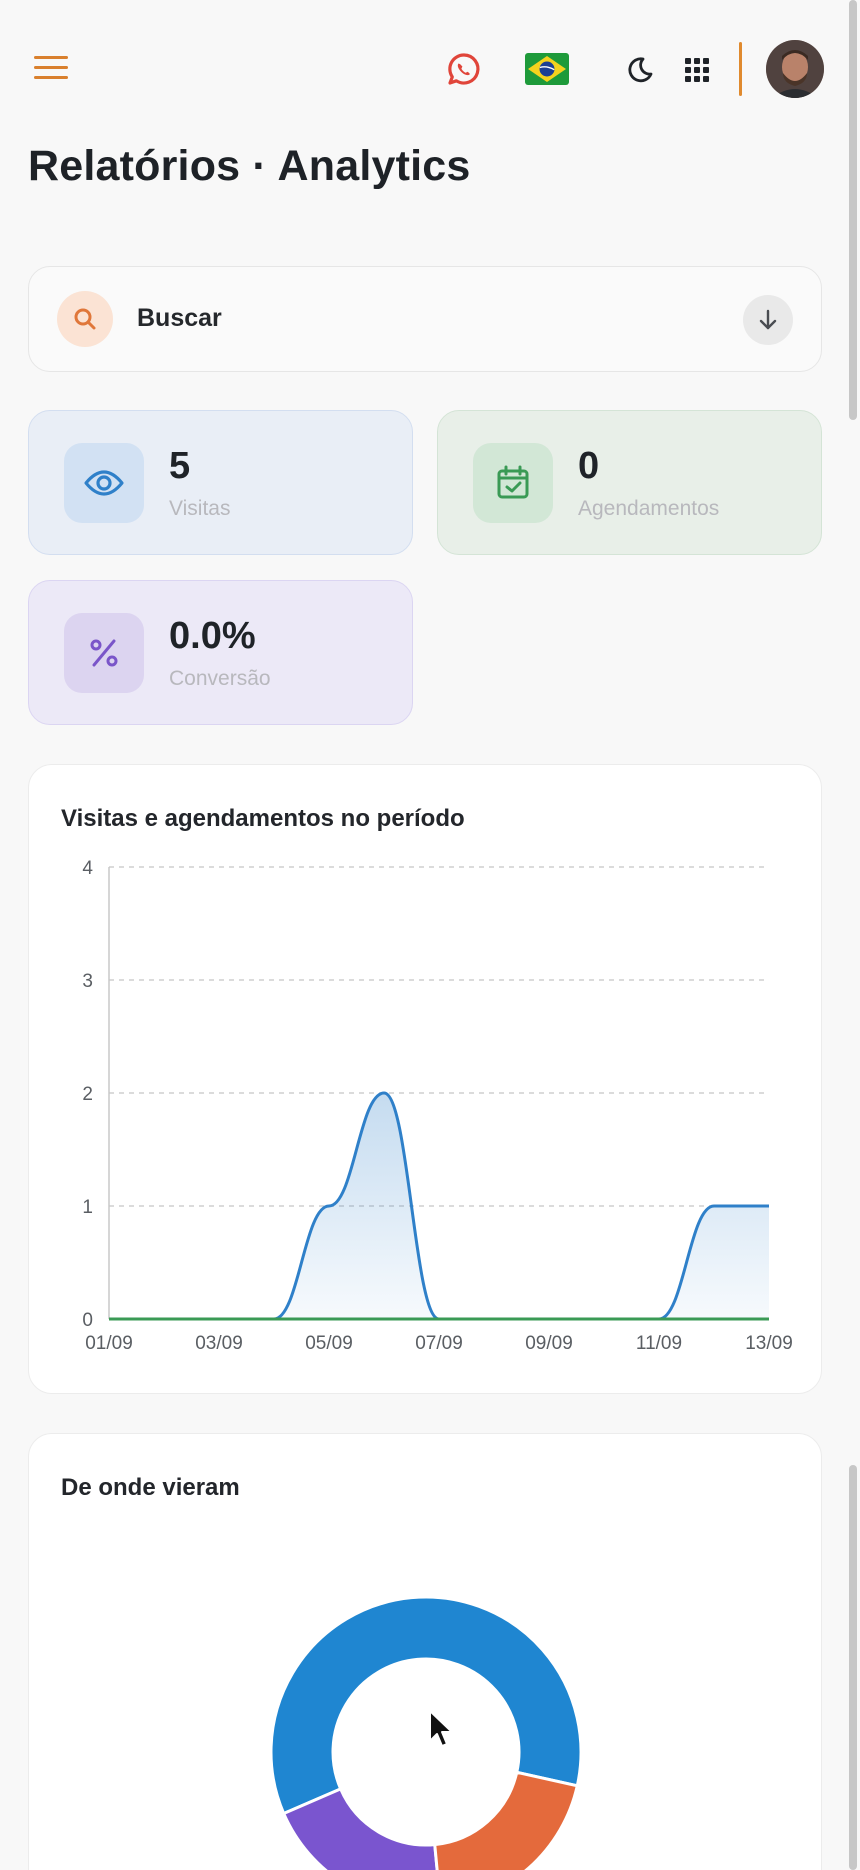 The image size is (860, 1870). I want to click on search-icon, so click(85, 319).